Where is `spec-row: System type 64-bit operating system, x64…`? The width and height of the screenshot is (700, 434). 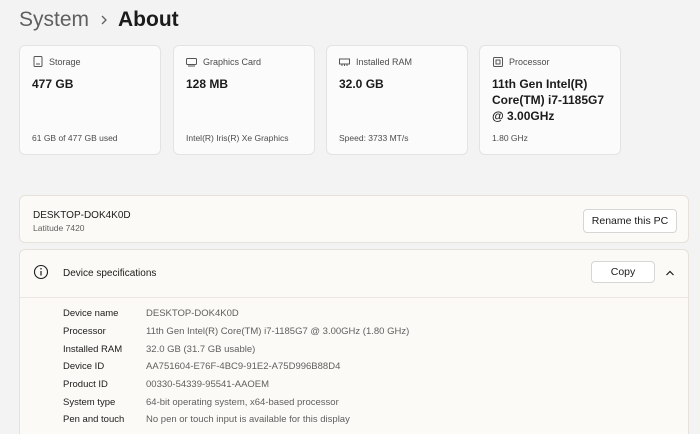 spec-row: System type 64-bit operating system, x64… is located at coordinates (236, 402).